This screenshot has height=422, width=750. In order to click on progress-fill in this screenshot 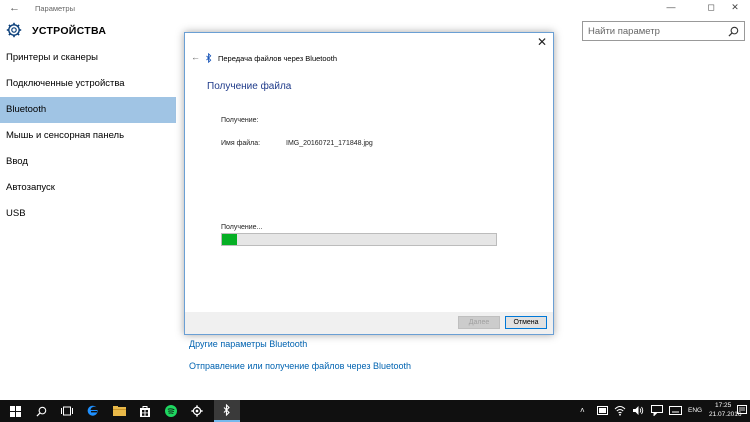, I will do `click(230, 239)`.